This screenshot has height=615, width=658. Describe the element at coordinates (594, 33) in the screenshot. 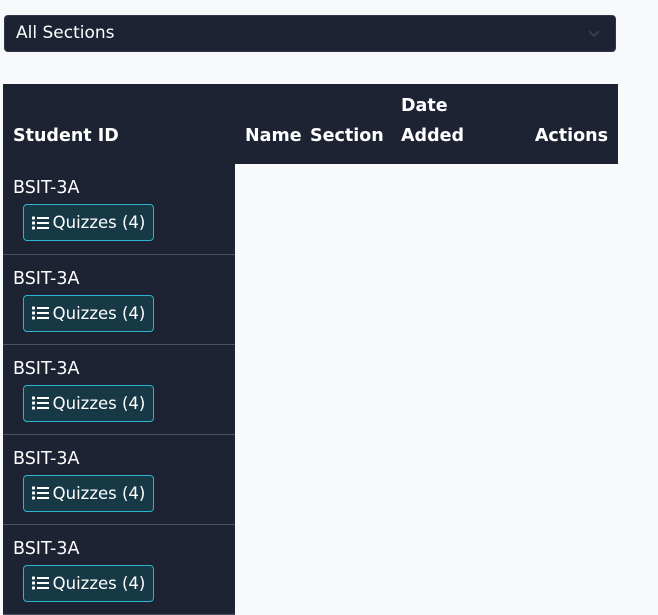

I see `chevron-down-icon` at that location.